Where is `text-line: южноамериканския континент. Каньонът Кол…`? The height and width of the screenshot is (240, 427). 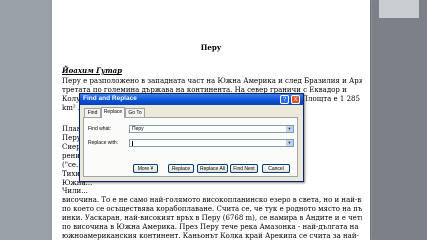
text-line: южноамериканския континент. Каньонът Кол… is located at coordinates (210, 236).